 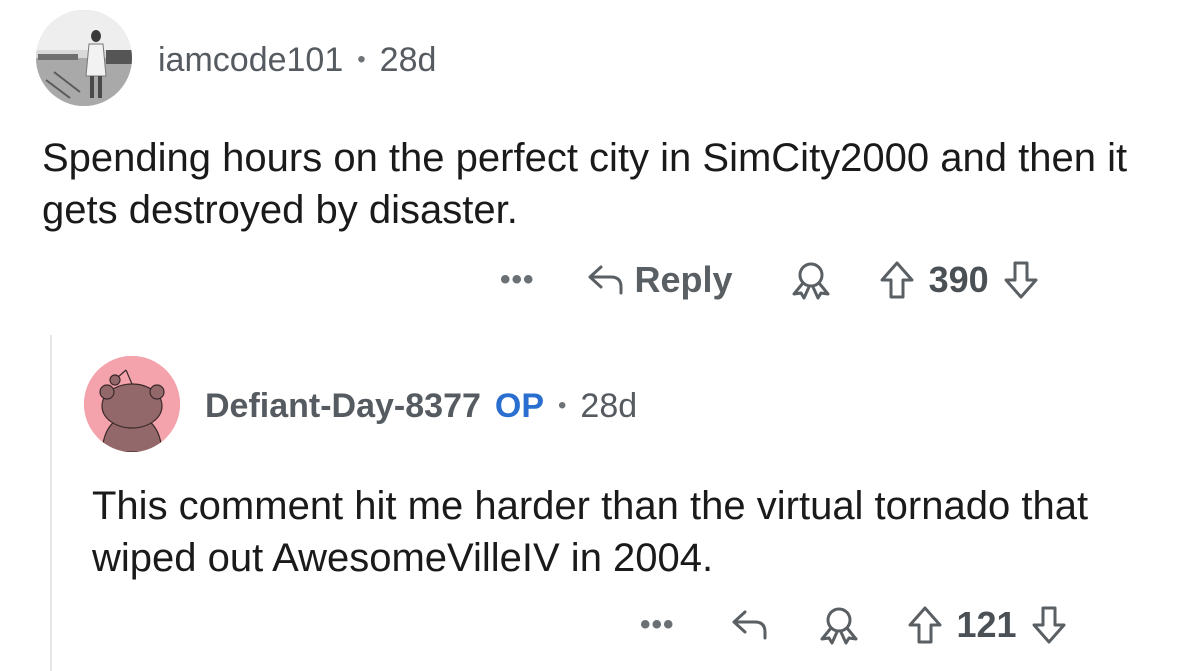 What do you see at coordinates (986, 624) in the screenshot?
I see `vote-score: 121` at bounding box center [986, 624].